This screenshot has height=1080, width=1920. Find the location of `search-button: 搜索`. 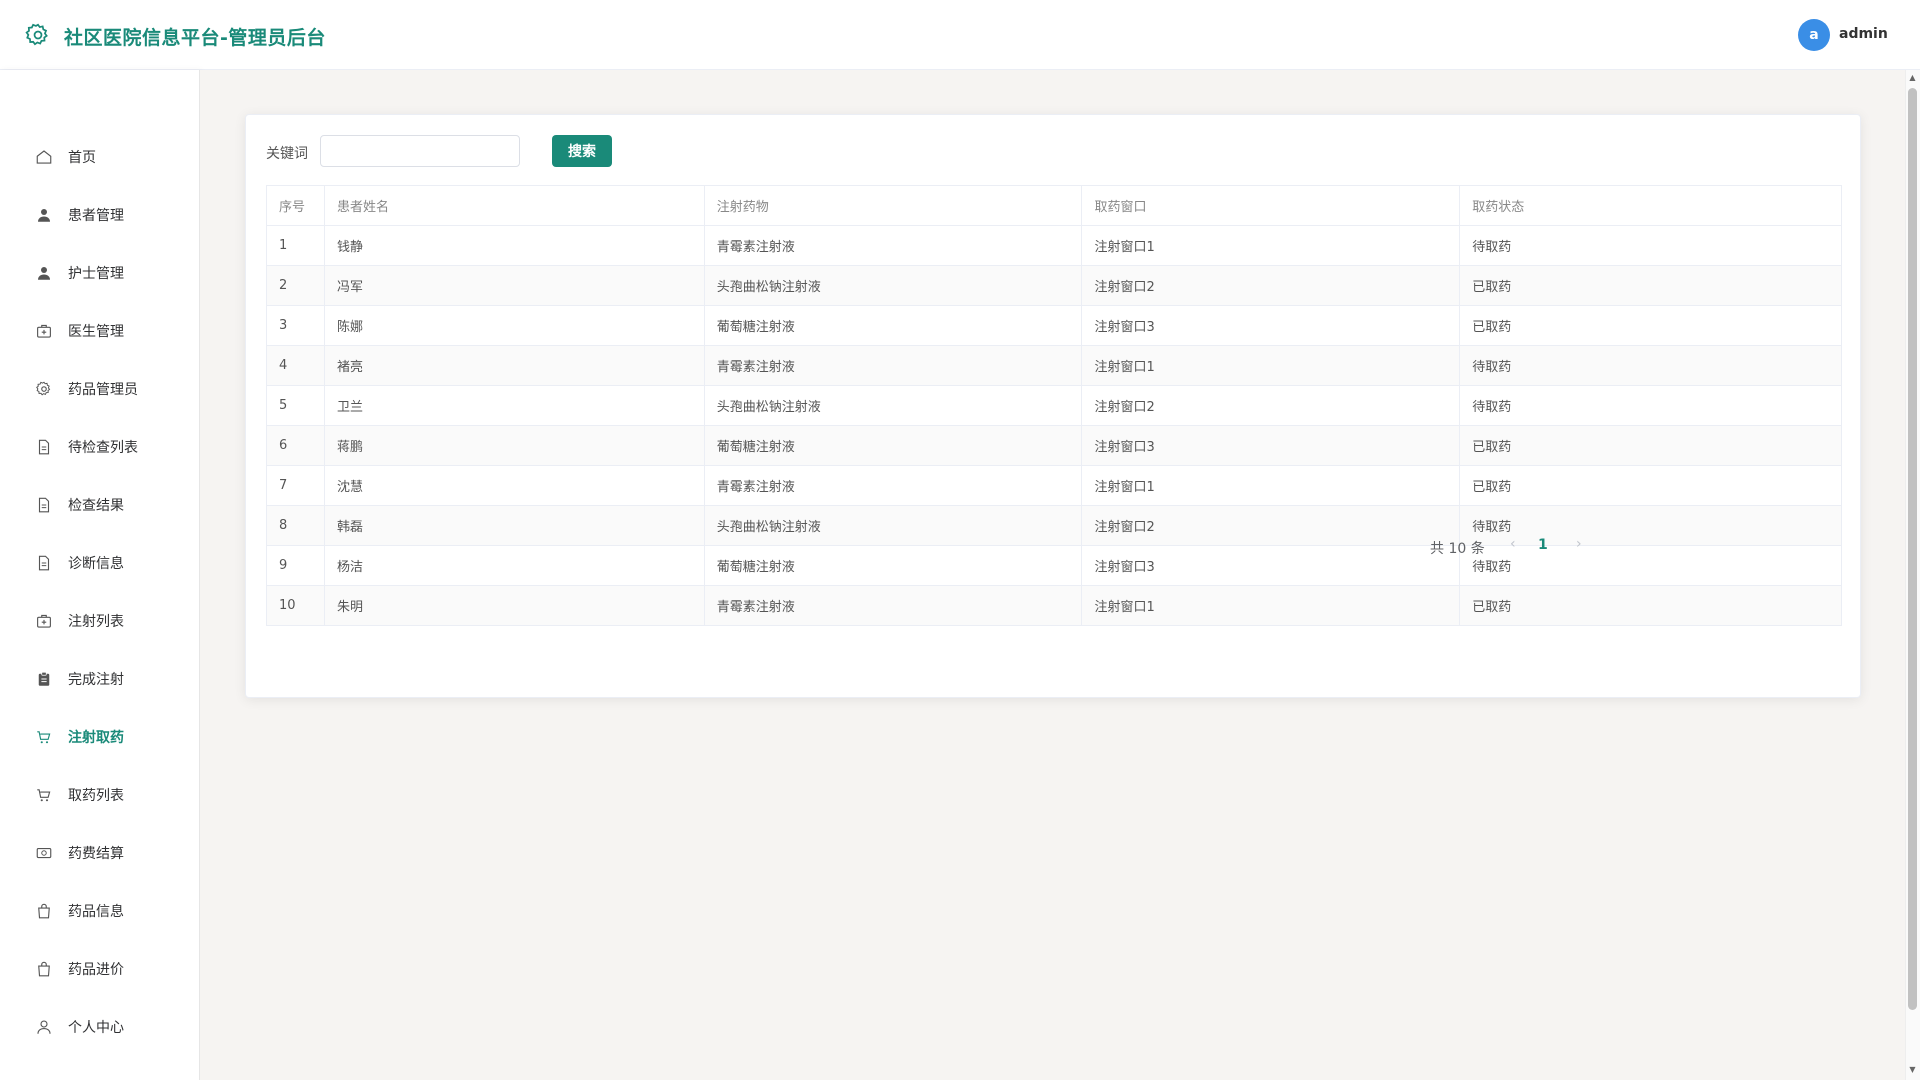

search-button: 搜索 is located at coordinates (582, 151).